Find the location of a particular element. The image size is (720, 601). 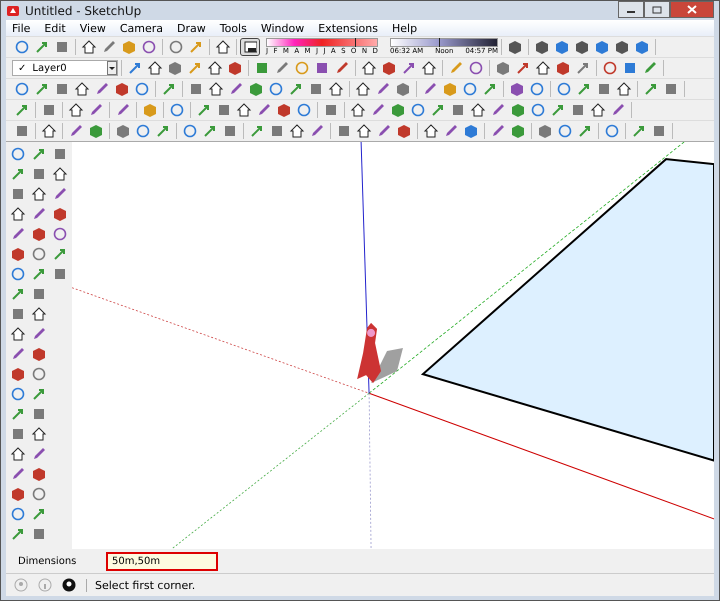

info-icon is located at coordinates (45, 585).